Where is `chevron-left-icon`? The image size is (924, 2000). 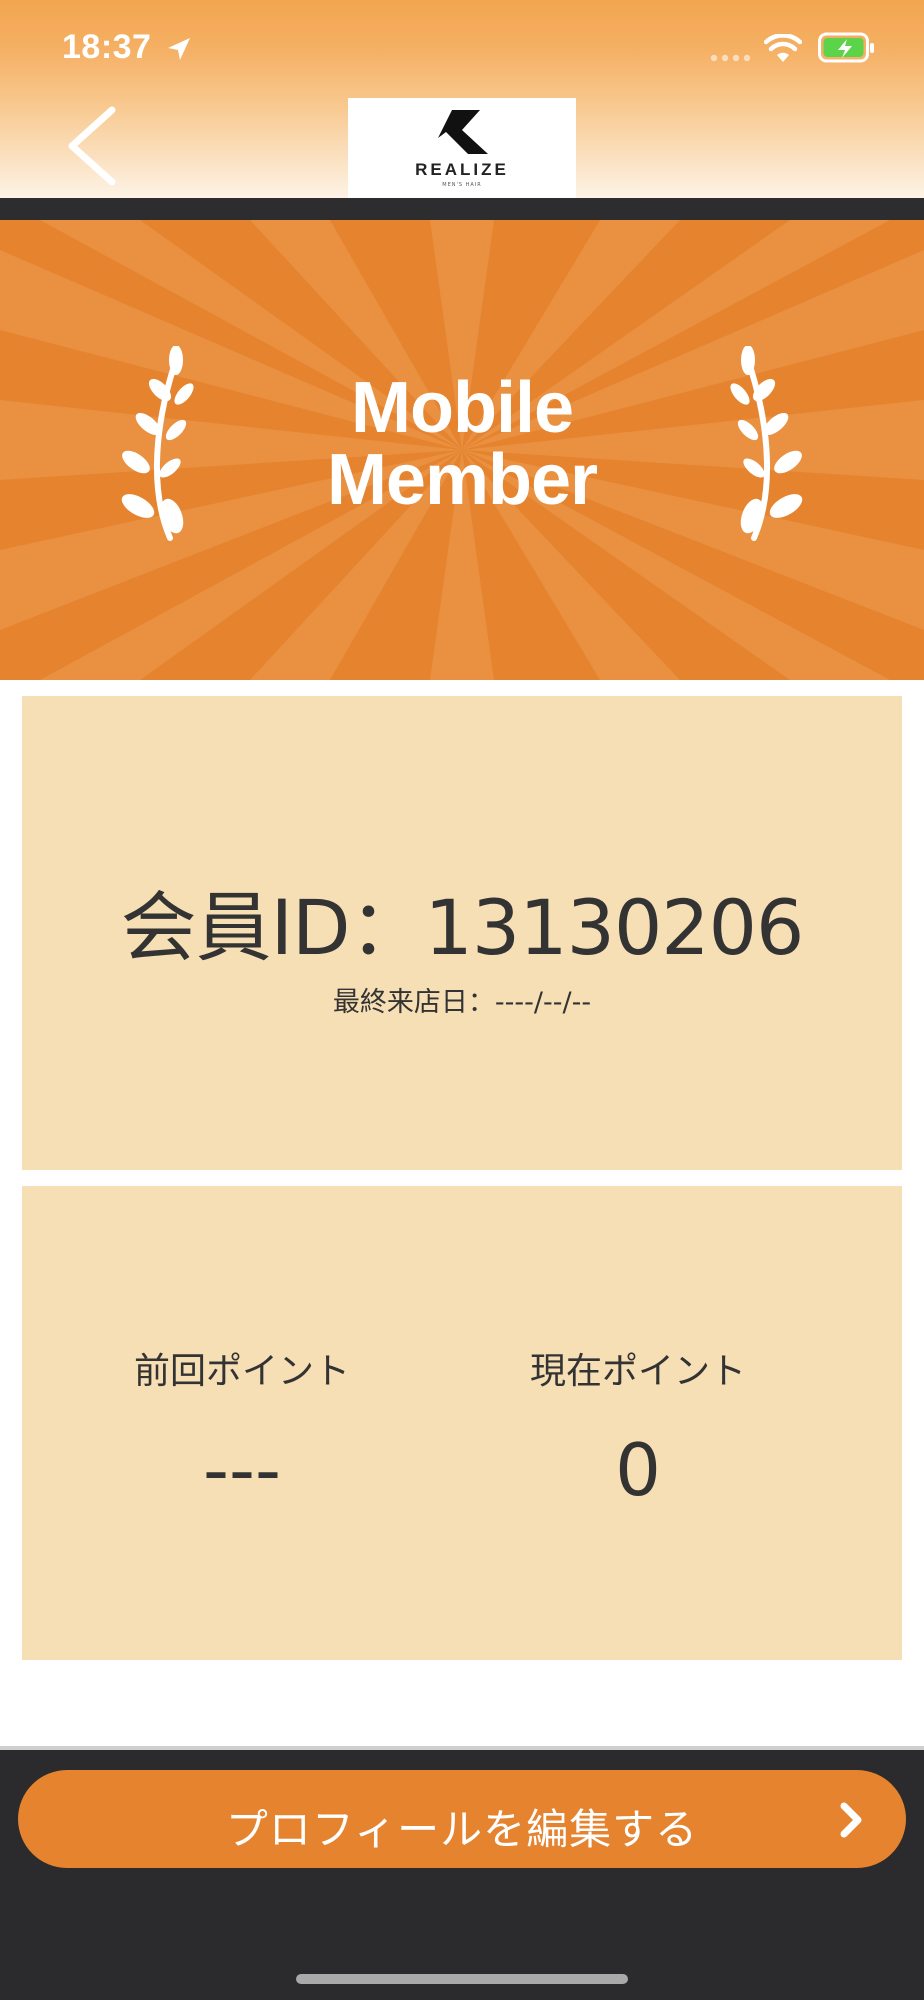 chevron-left-icon is located at coordinates (92, 146).